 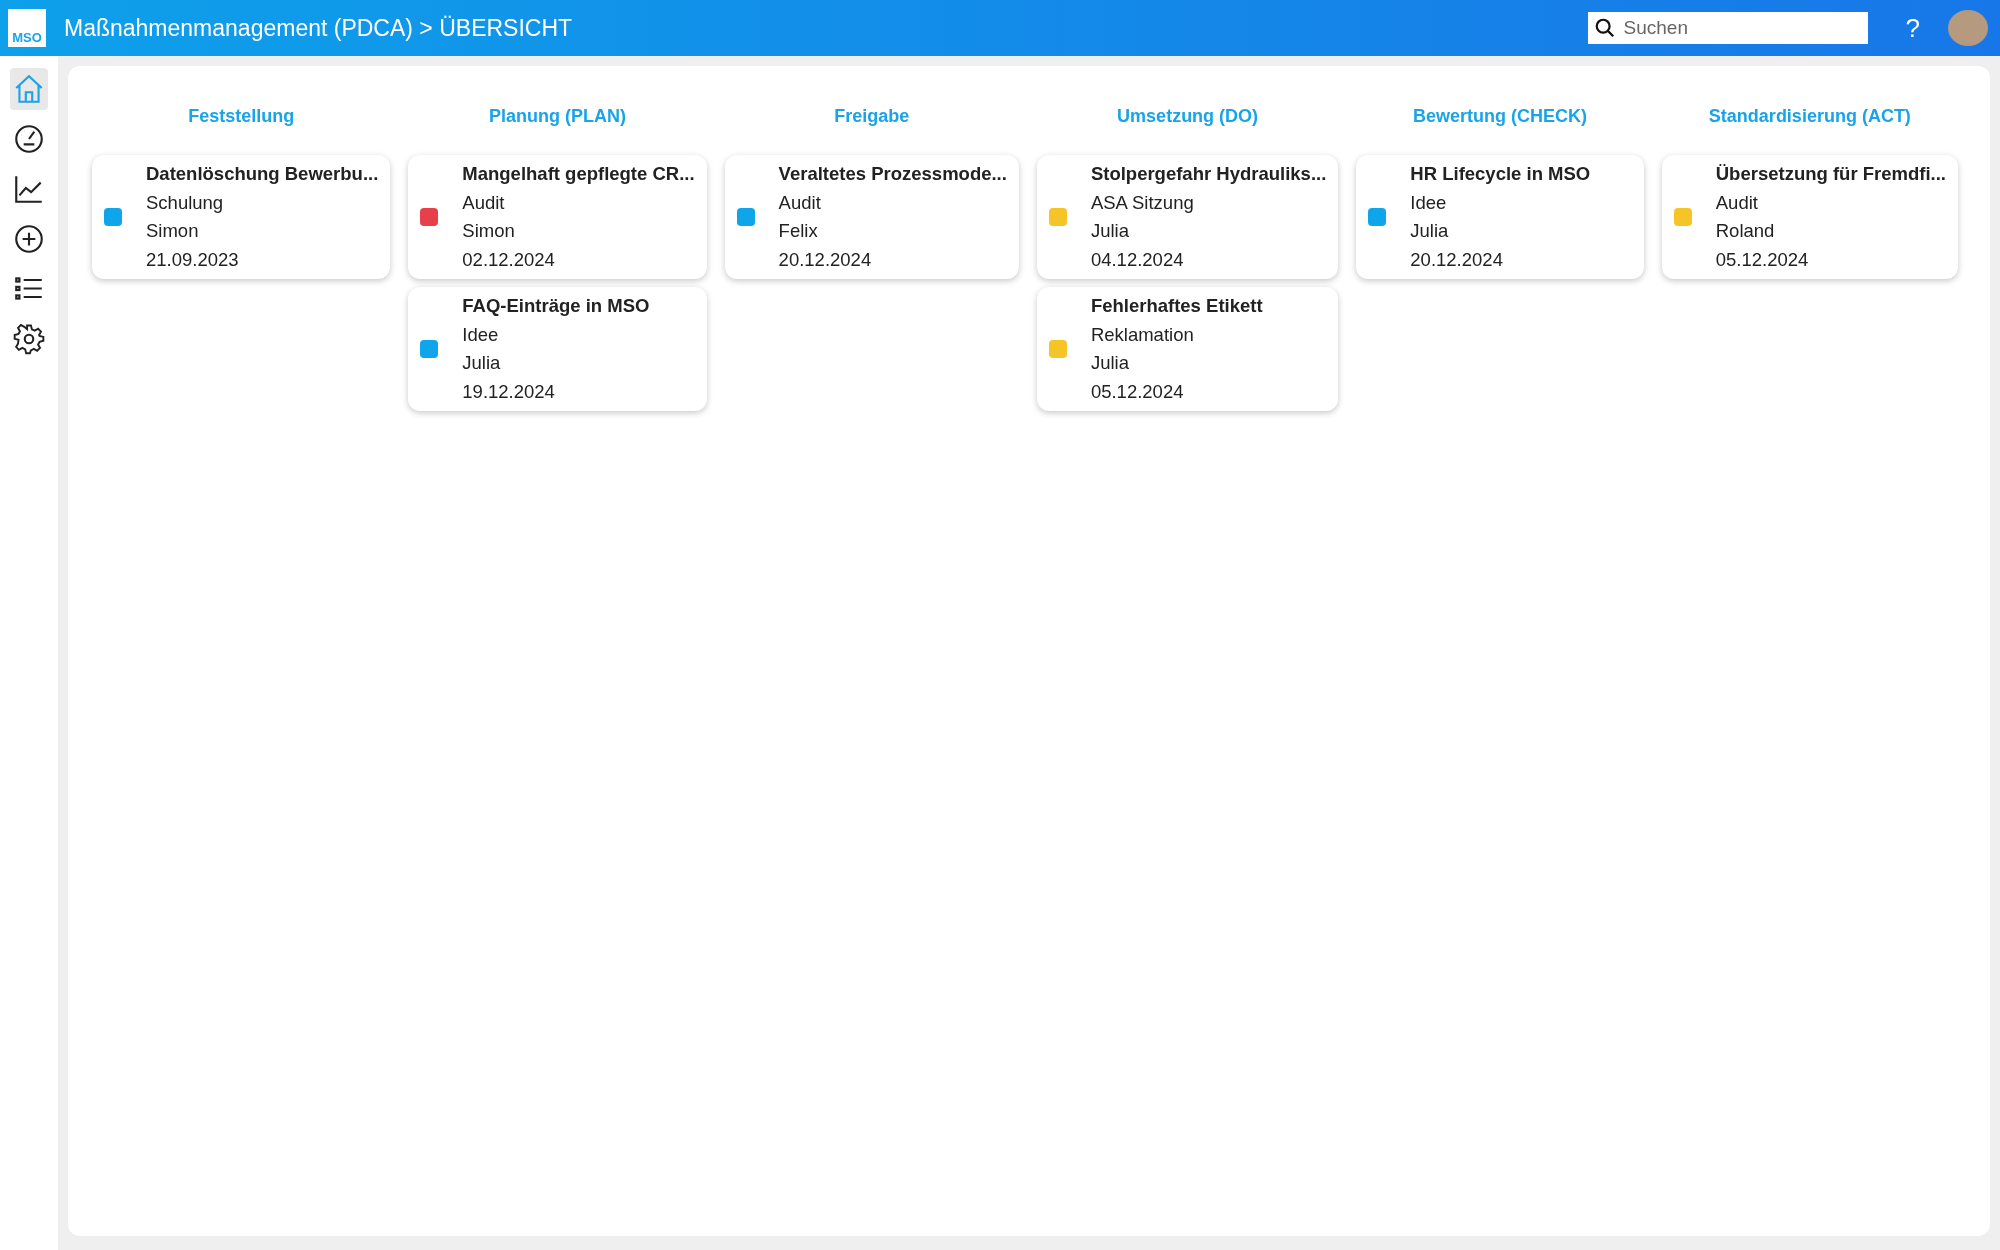 What do you see at coordinates (1809, 116) in the screenshot?
I see `column-heading: Standardisierung (ACT)` at bounding box center [1809, 116].